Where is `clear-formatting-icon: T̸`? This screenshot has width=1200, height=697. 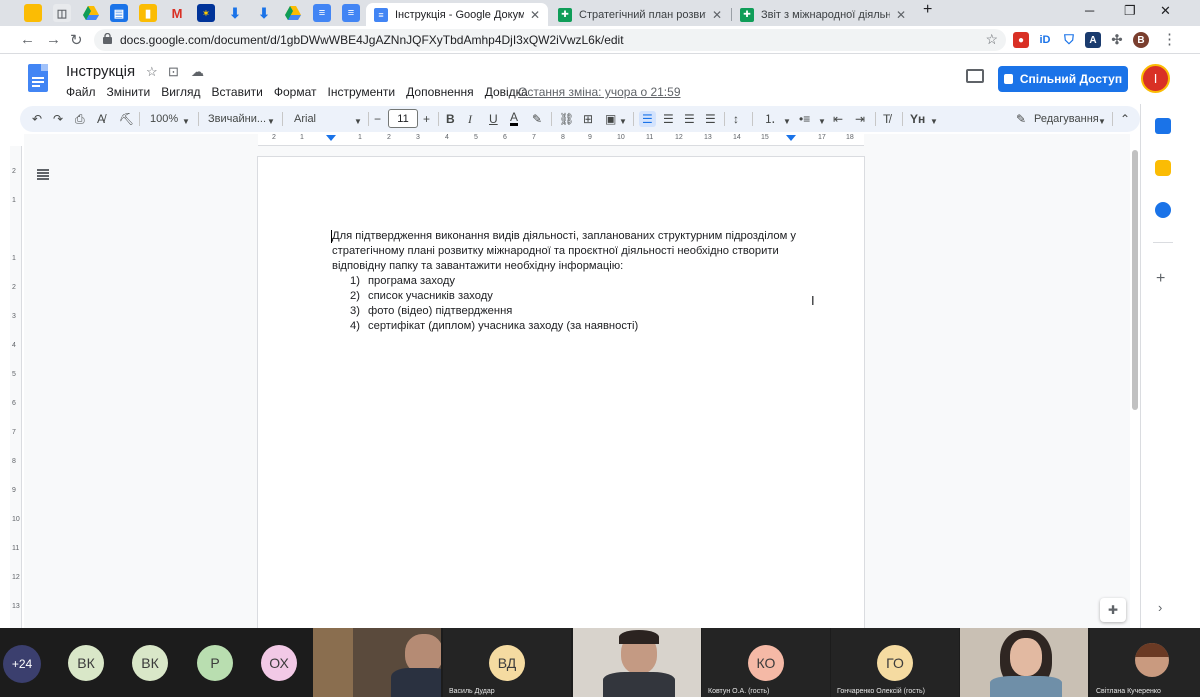 clear-formatting-icon: T̸ is located at coordinates (886, 119).